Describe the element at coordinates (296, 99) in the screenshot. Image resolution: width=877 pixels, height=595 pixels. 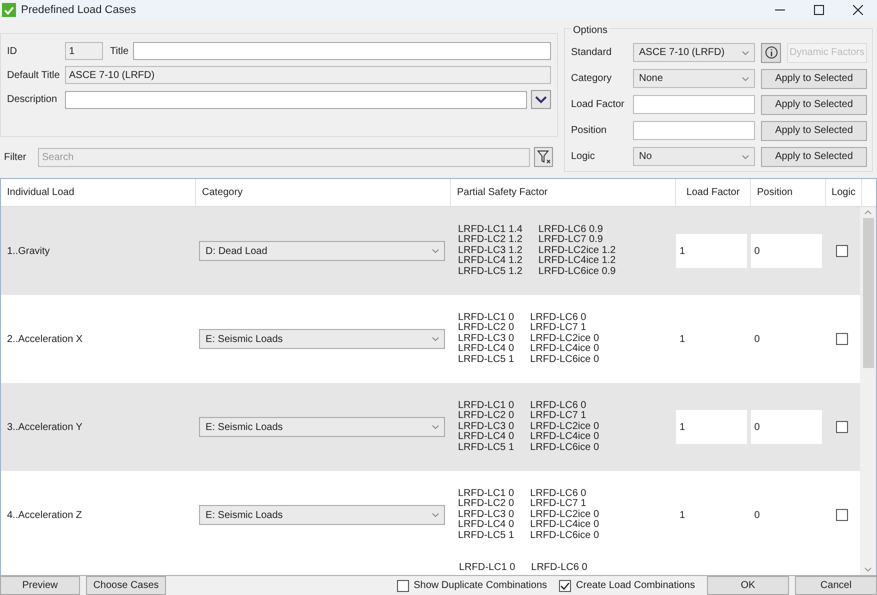
I see `description-field` at that location.